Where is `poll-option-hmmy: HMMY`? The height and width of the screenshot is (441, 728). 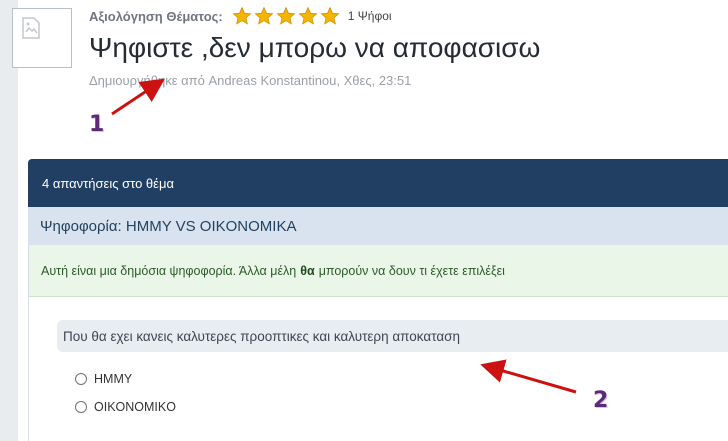
poll-option-hmmy: HMMY is located at coordinates (103, 379).